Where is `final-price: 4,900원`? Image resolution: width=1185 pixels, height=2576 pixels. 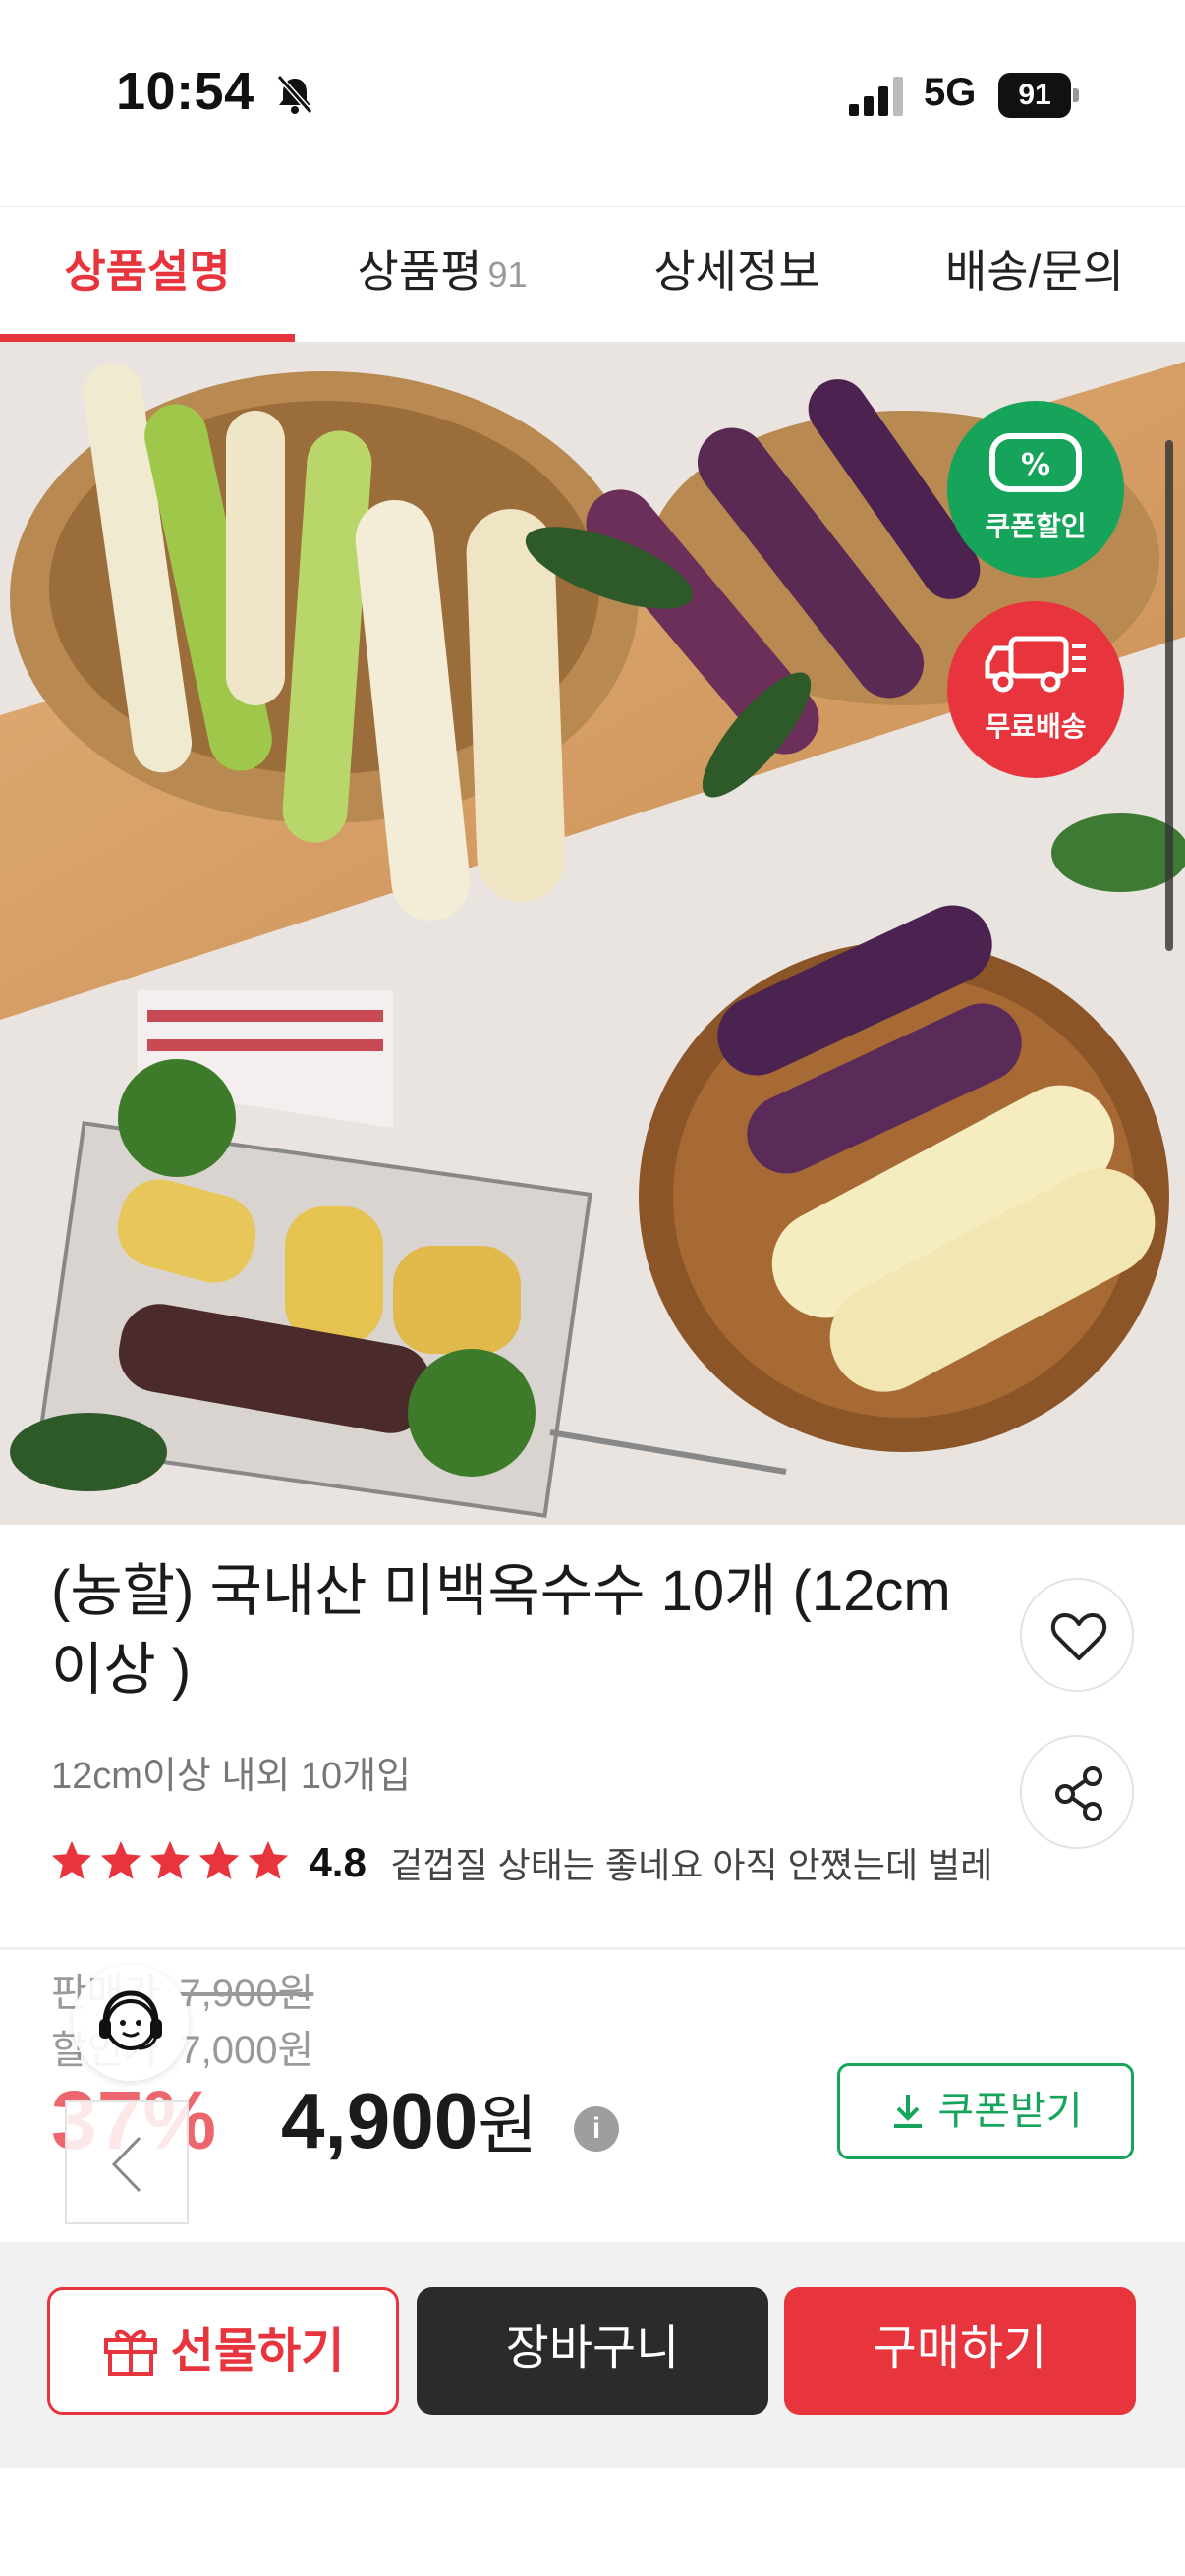
final-price: 4,900원 is located at coordinates (409, 2120).